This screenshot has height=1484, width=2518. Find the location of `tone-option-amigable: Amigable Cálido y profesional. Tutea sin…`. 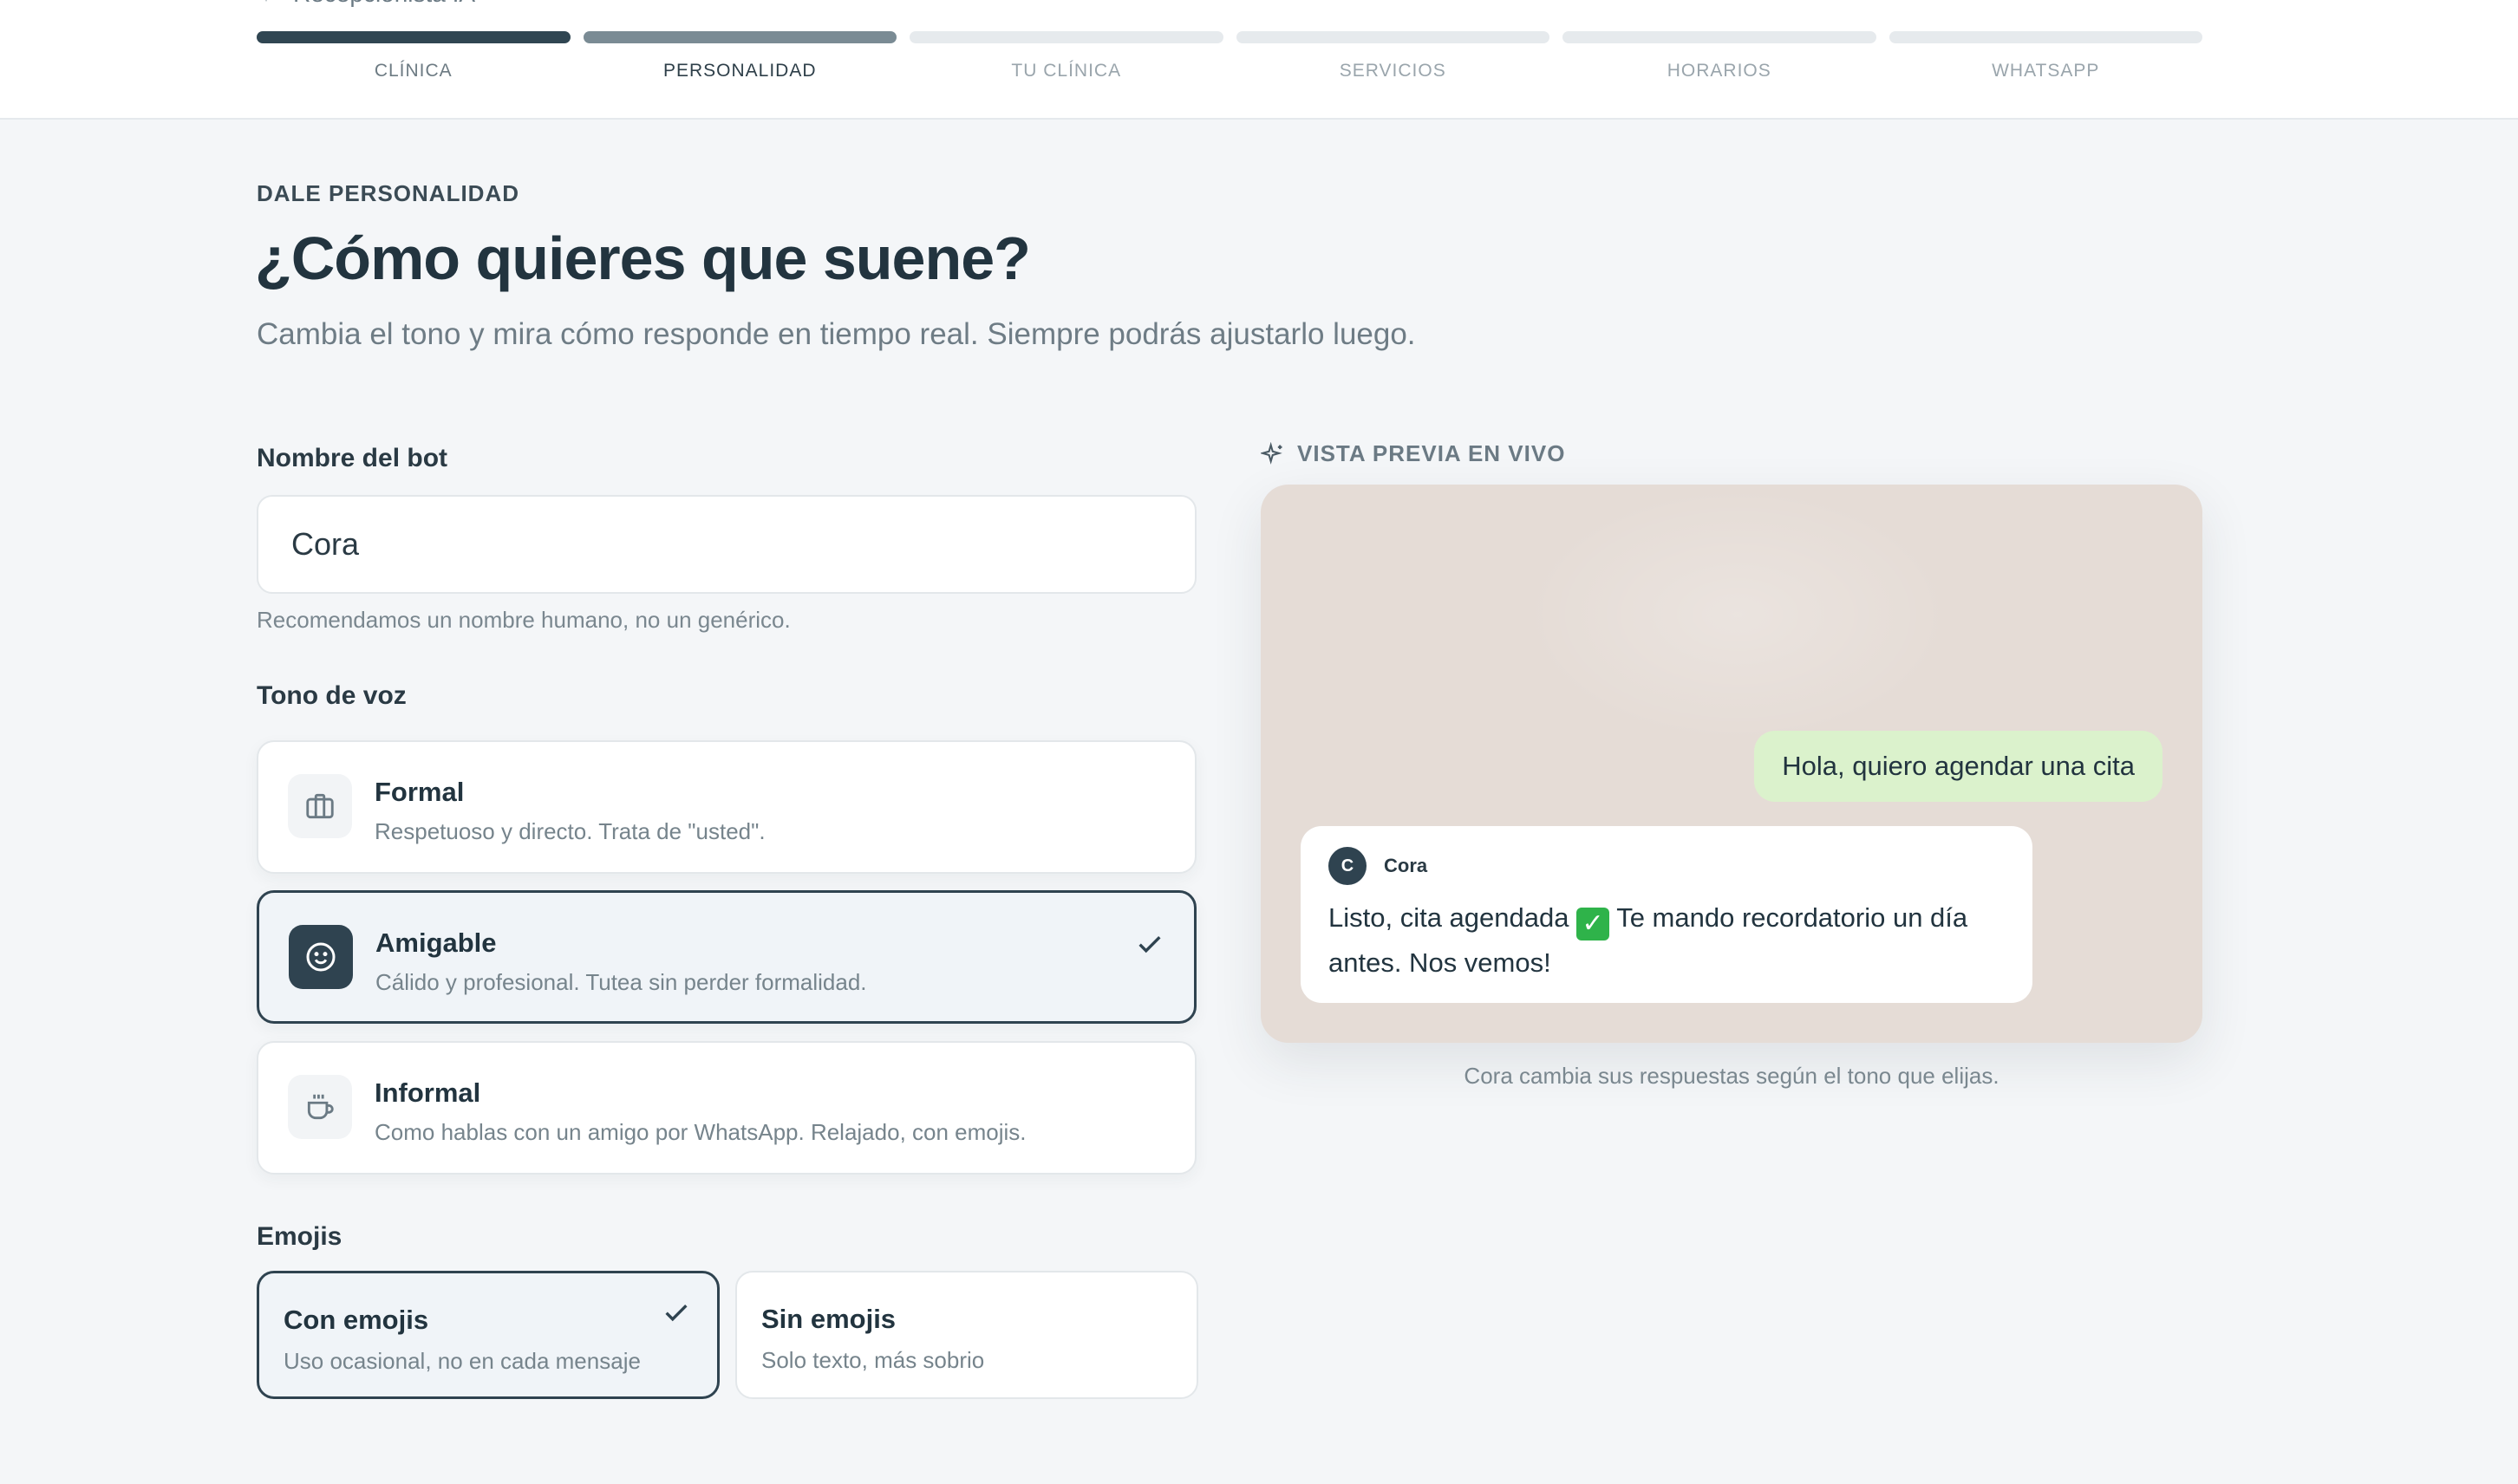

tone-option-amigable: Amigable Cálido y profesional. Tutea sin… is located at coordinates (727, 957).